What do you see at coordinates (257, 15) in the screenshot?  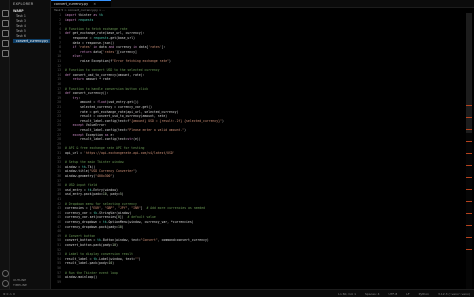 I see `code-line: 1 import tkinter as tk` at bounding box center [257, 15].